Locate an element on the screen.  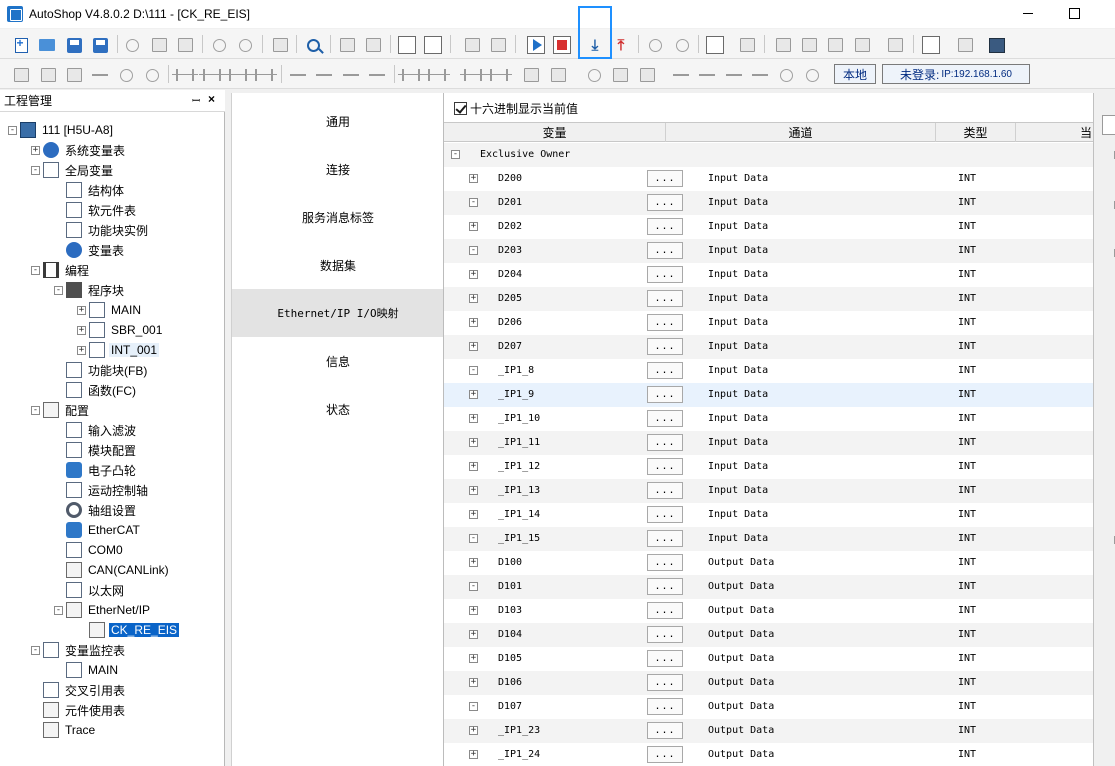
compile-button is located at coordinates (472, 45).